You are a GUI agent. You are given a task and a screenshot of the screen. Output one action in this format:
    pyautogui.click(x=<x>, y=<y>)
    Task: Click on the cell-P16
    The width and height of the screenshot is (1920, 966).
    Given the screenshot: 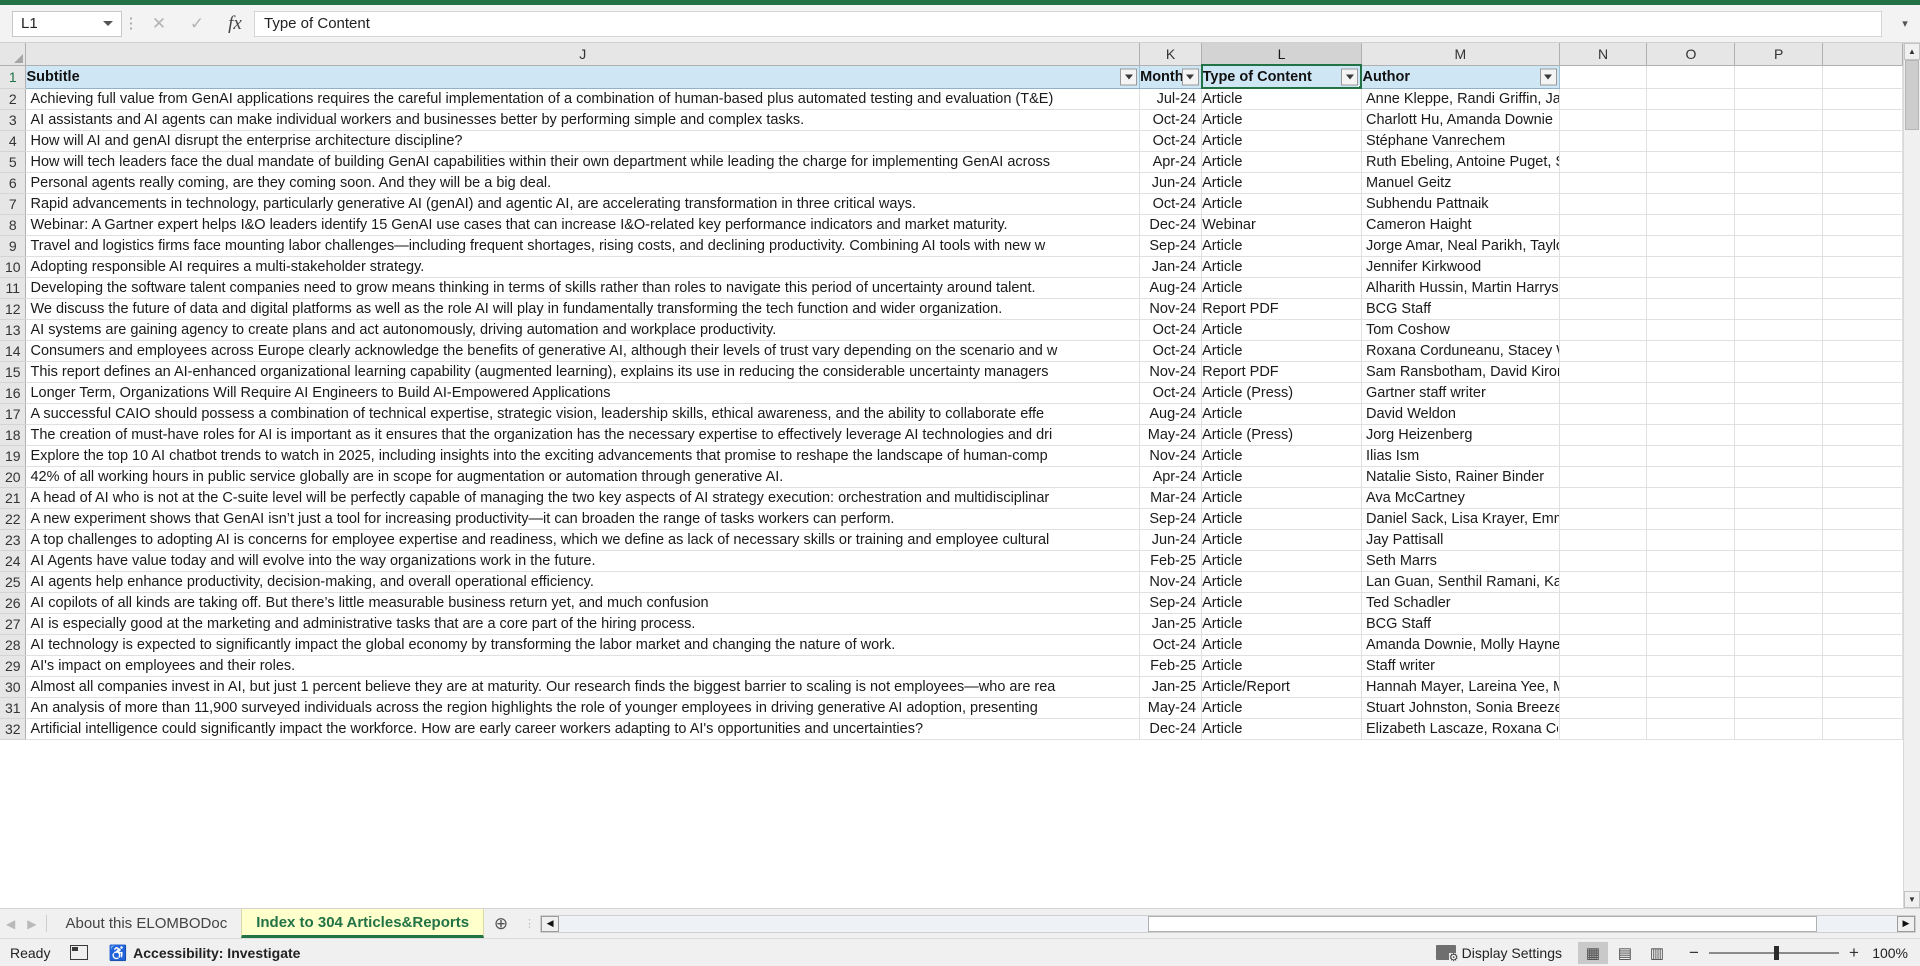 What is the action you would take?
    pyautogui.click(x=1779, y=393)
    